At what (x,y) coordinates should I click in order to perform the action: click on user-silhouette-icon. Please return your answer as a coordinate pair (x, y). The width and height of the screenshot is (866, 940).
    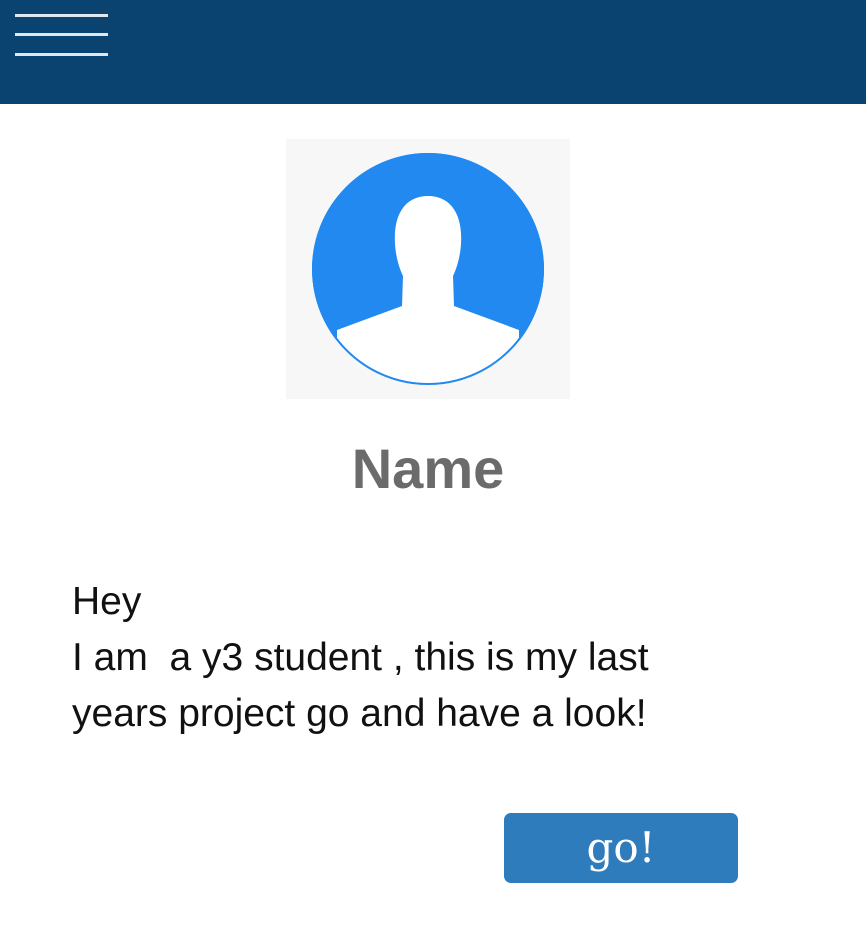
    Looking at the image, I should click on (428, 269).